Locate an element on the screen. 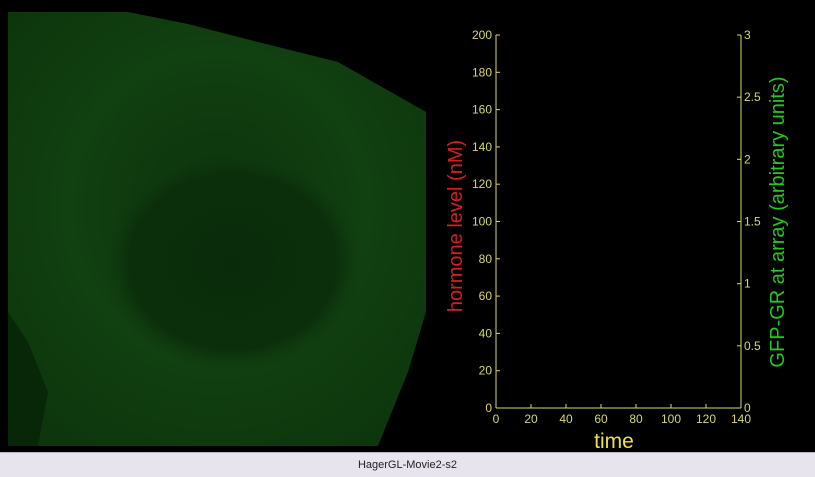 The height and width of the screenshot is (477, 815). x-tick-label: 20 is located at coordinates (531, 419).